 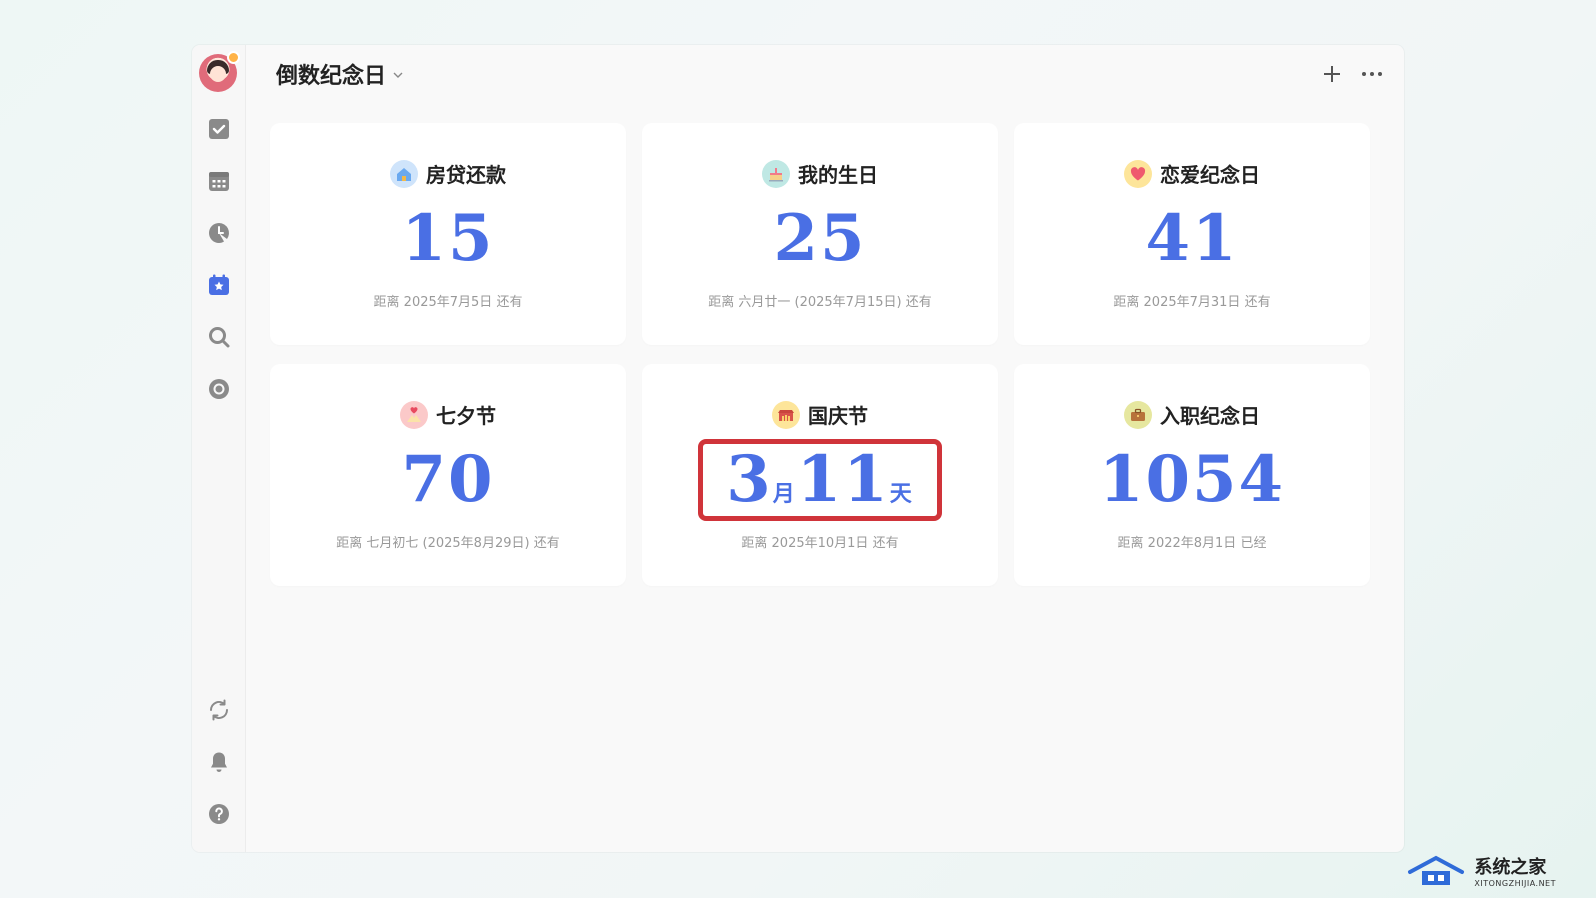 I want to click on star-calendar-icon, so click(x=219, y=284).